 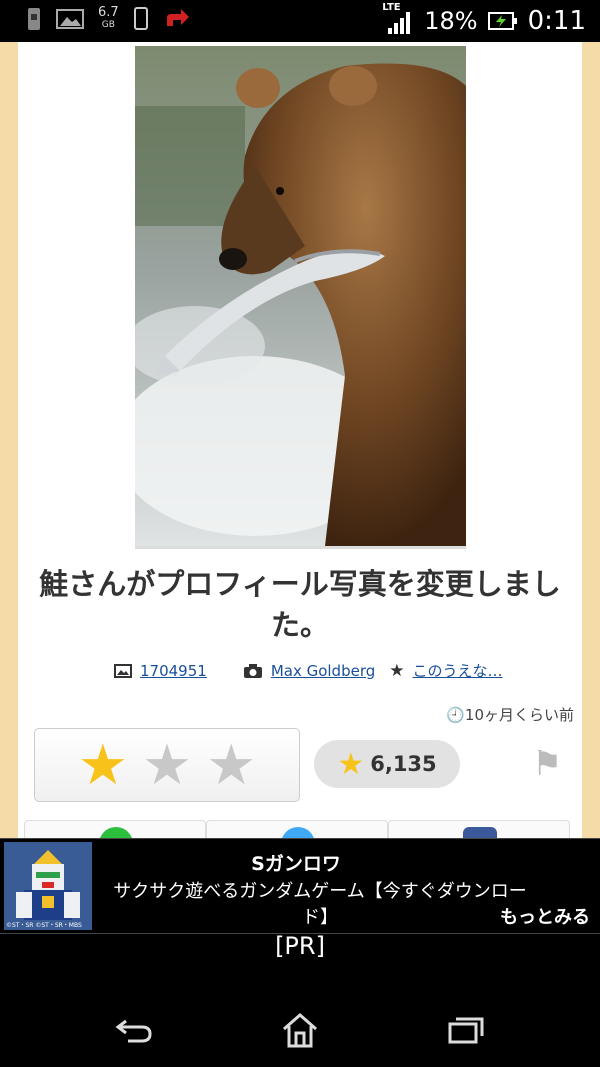 I want to click on phone-icon, so click(x=140, y=18).